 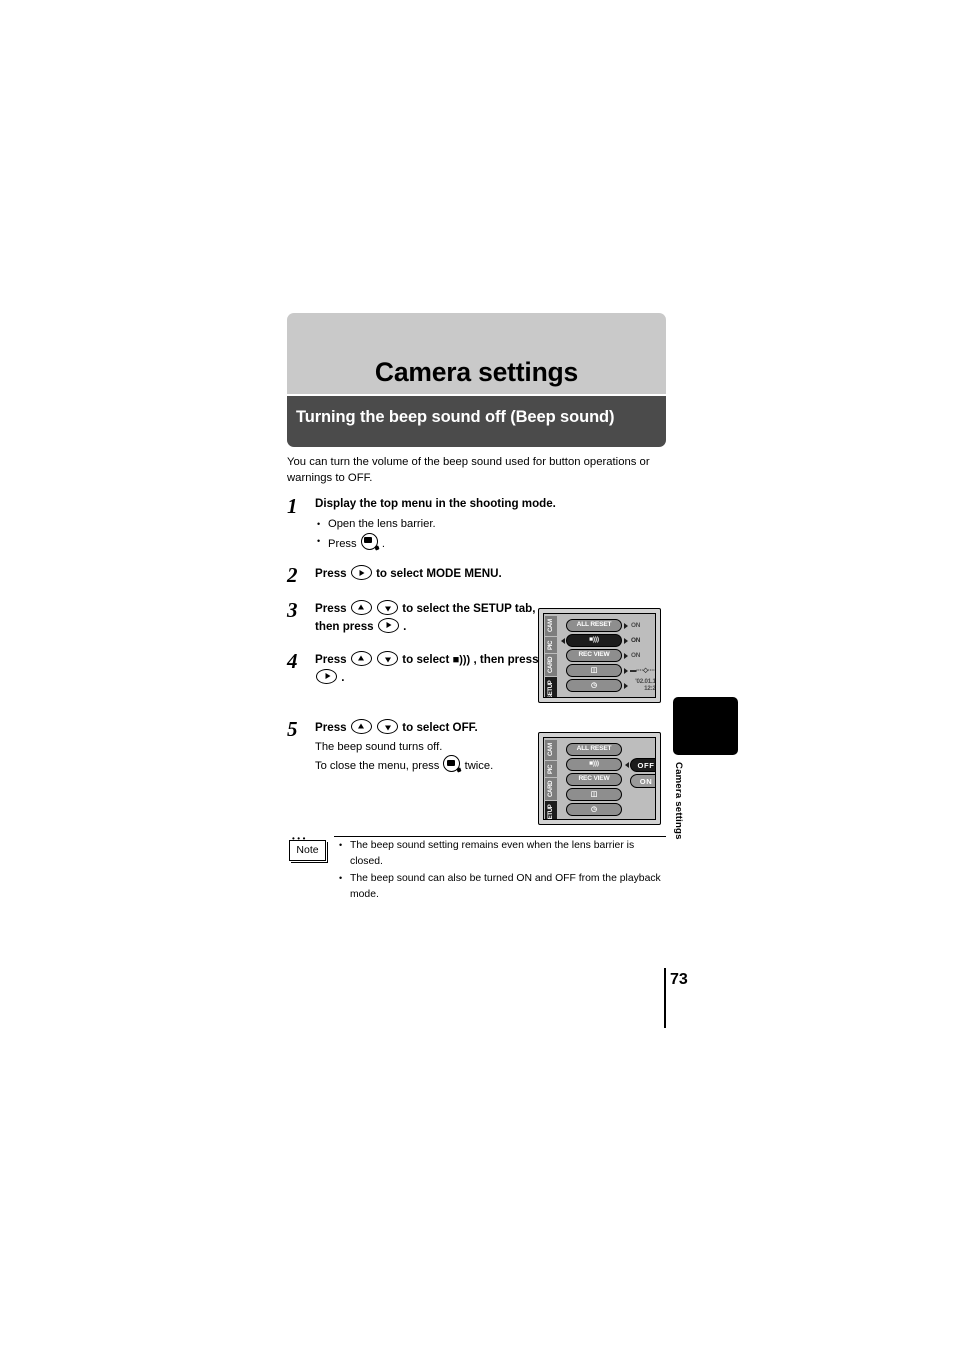 I want to click on step-1-bullet-b-pre: Press, so click(x=342, y=543).